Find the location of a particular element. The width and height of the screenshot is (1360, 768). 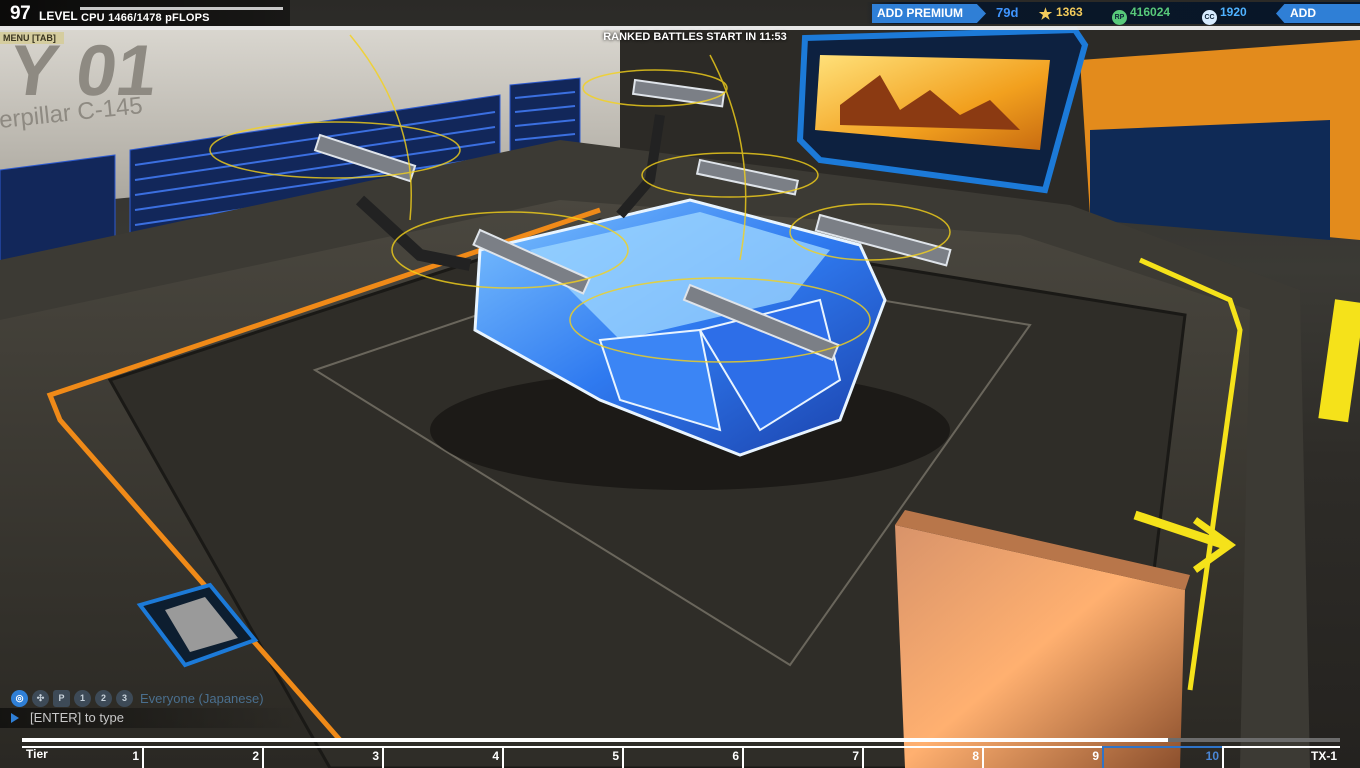

tier-segment-label: 7 is located at coordinates (855, 756).